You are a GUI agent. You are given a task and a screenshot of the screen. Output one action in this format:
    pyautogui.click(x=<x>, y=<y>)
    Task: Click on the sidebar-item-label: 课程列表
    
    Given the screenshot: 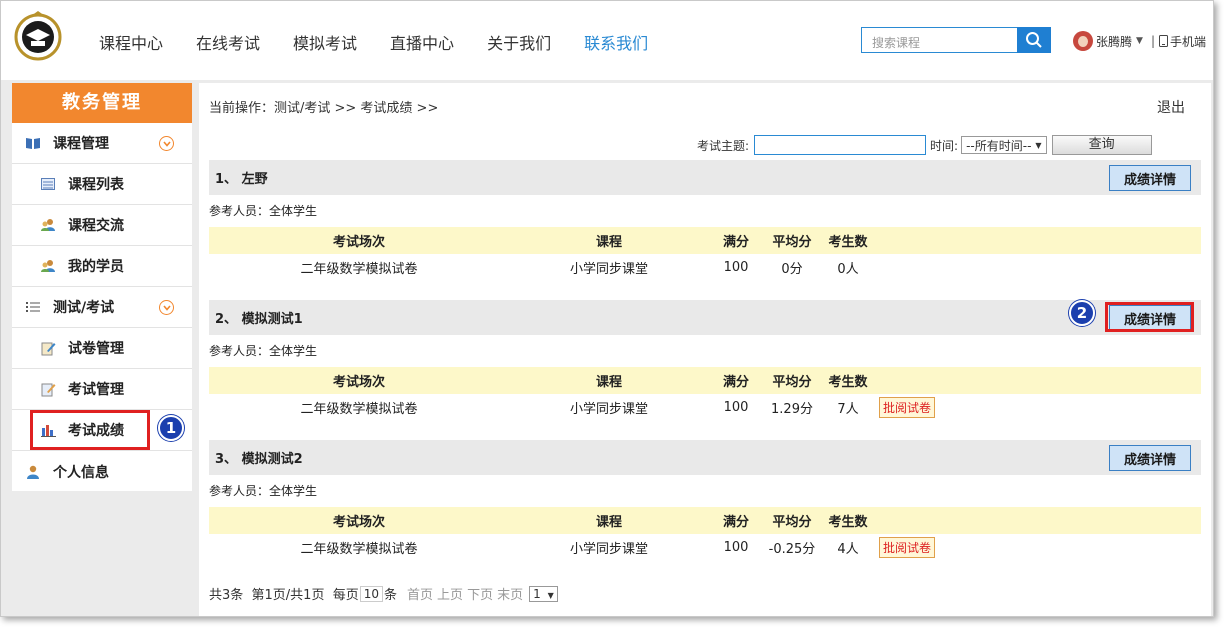 What is the action you would take?
    pyautogui.click(x=96, y=185)
    